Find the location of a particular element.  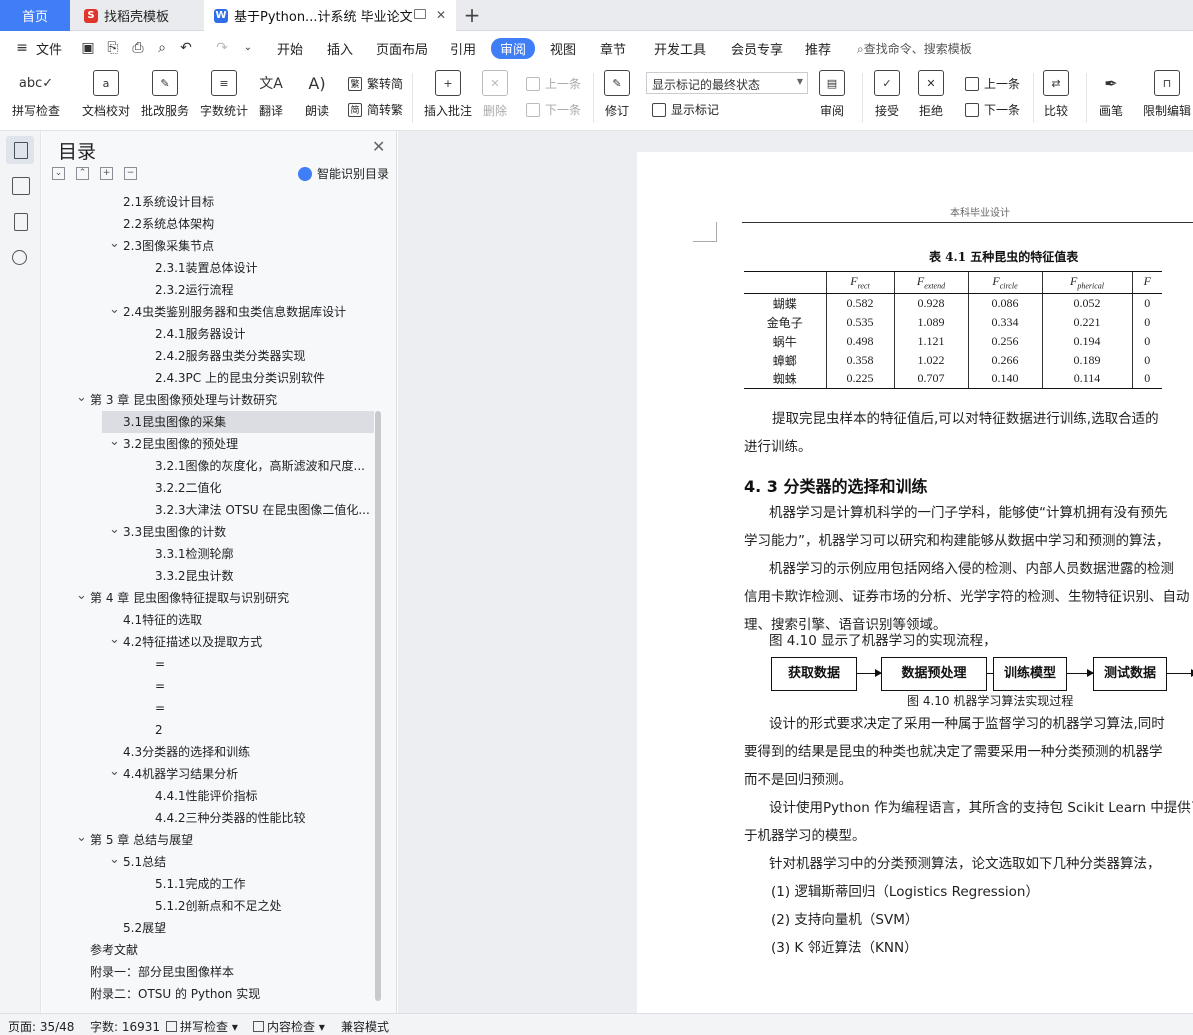

toc-item: 3.3.2昆虫计数 is located at coordinates (194, 576).